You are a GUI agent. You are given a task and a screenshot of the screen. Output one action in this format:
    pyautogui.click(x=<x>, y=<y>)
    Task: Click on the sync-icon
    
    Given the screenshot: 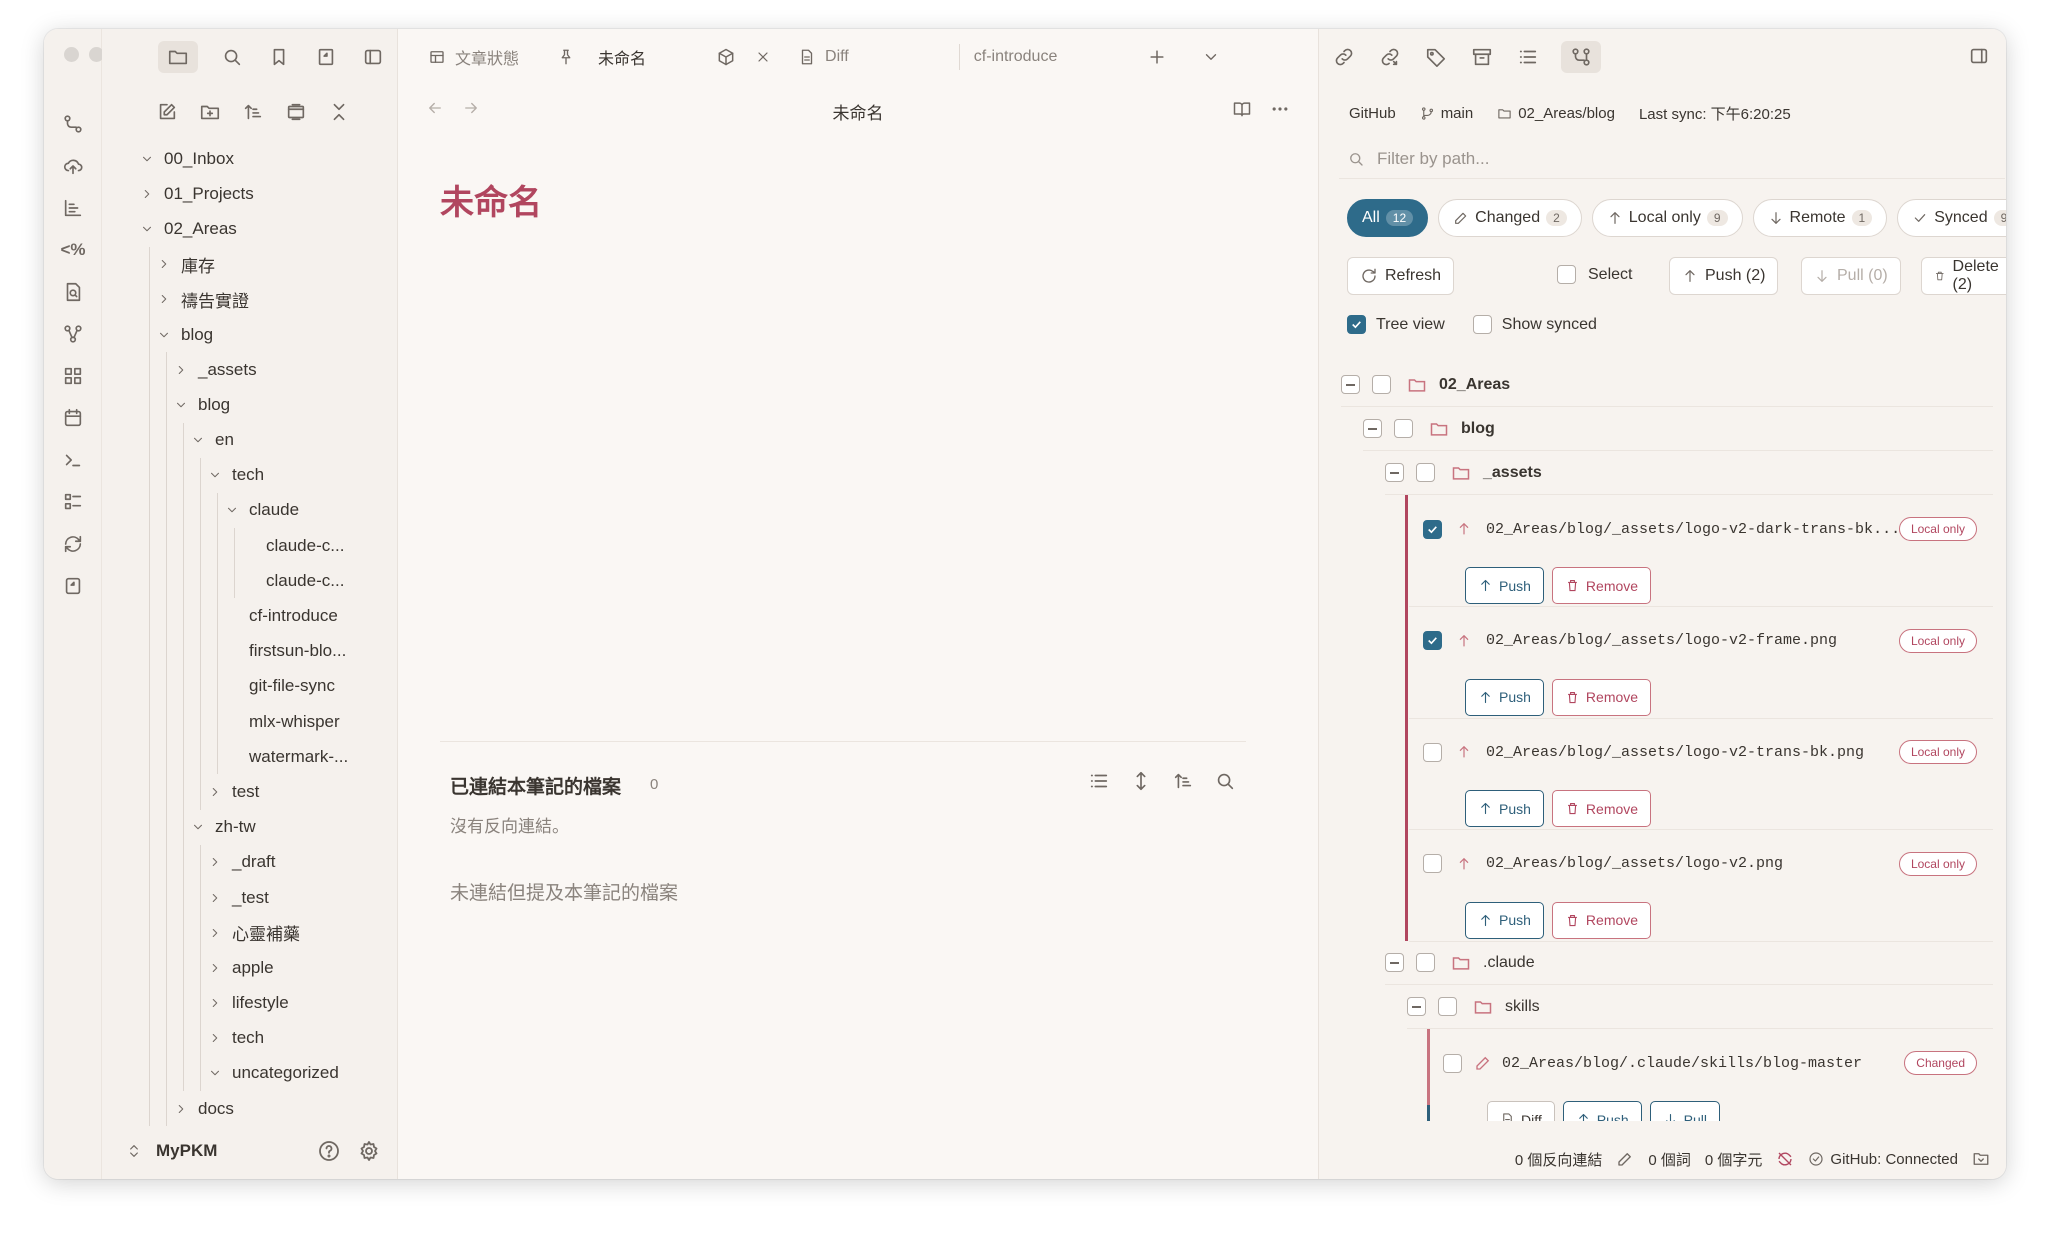 What is the action you would take?
    pyautogui.click(x=73, y=544)
    